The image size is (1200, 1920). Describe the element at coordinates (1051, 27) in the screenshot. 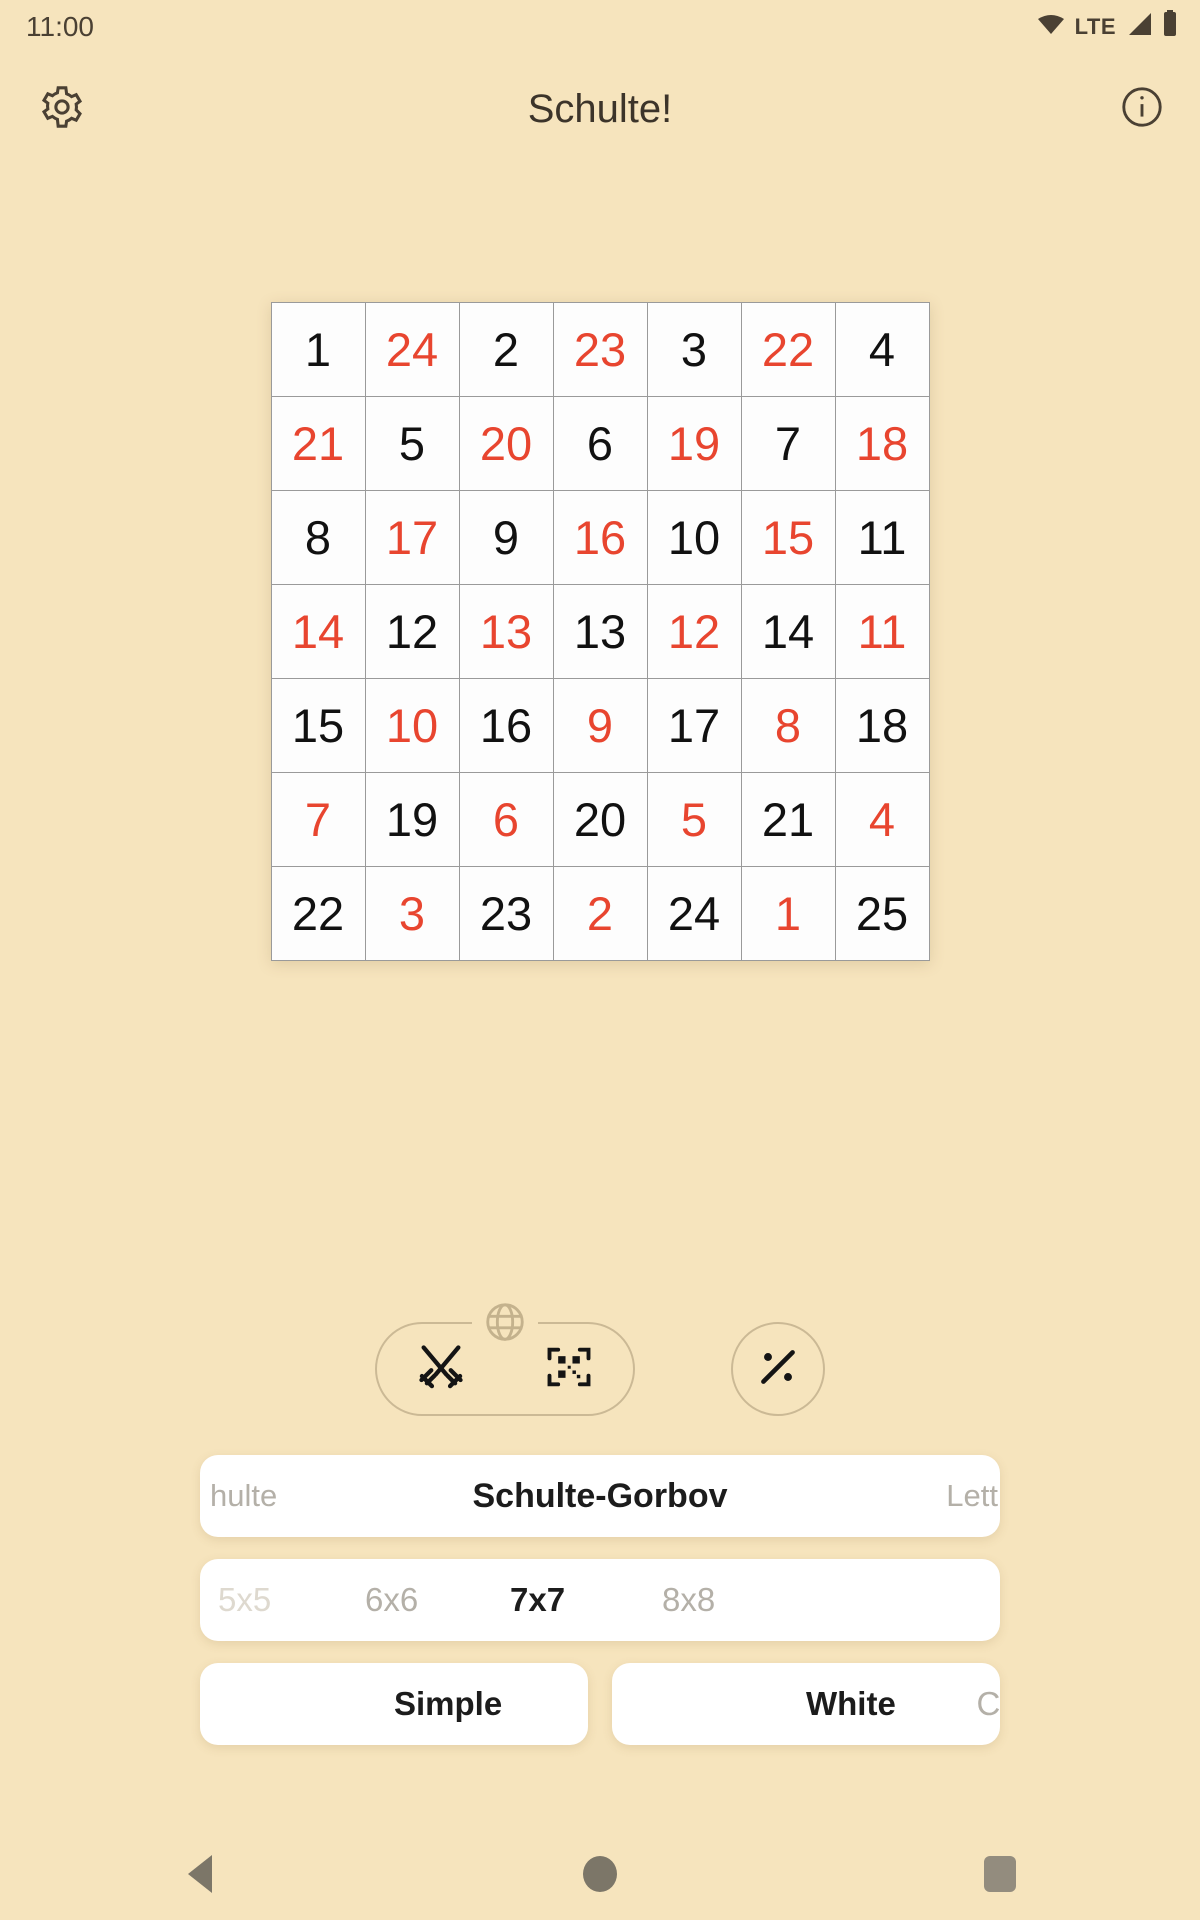

I see `wifi-icon` at that location.